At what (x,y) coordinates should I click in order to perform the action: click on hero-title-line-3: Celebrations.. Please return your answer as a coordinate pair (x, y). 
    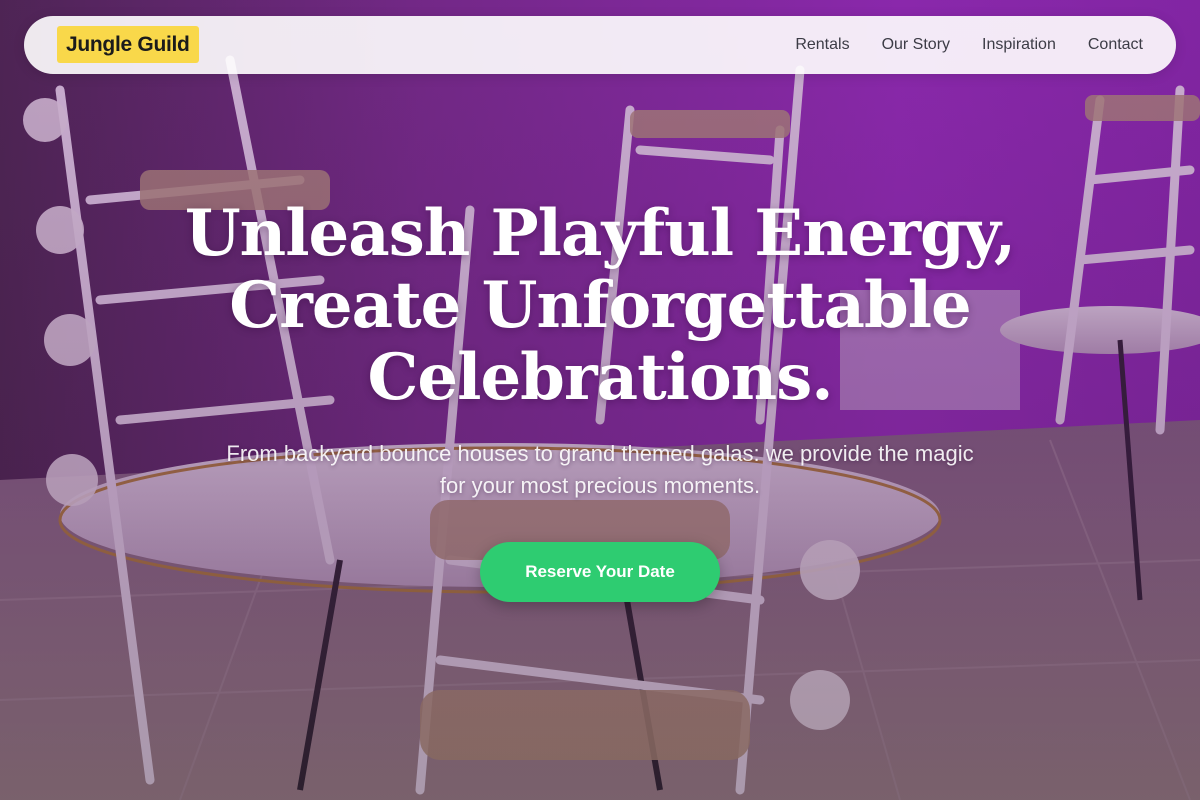
    Looking at the image, I should click on (600, 377).